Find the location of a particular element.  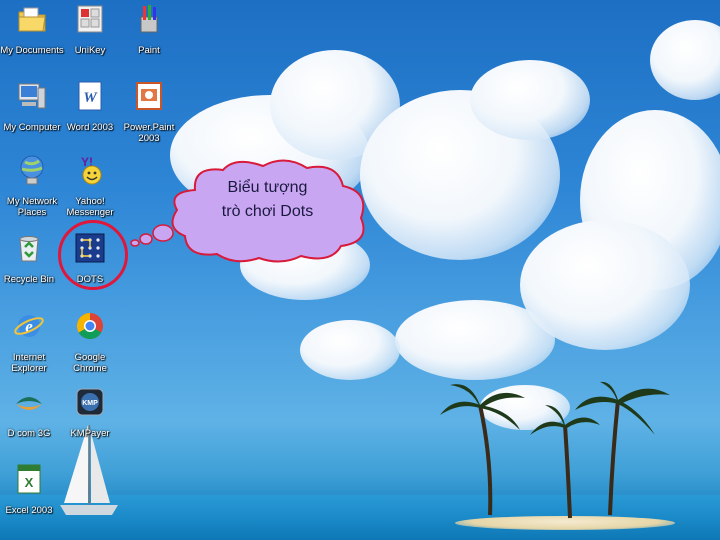

desktop-icon-recycle-bin: Recycle Bin is located at coordinates (30, 258).